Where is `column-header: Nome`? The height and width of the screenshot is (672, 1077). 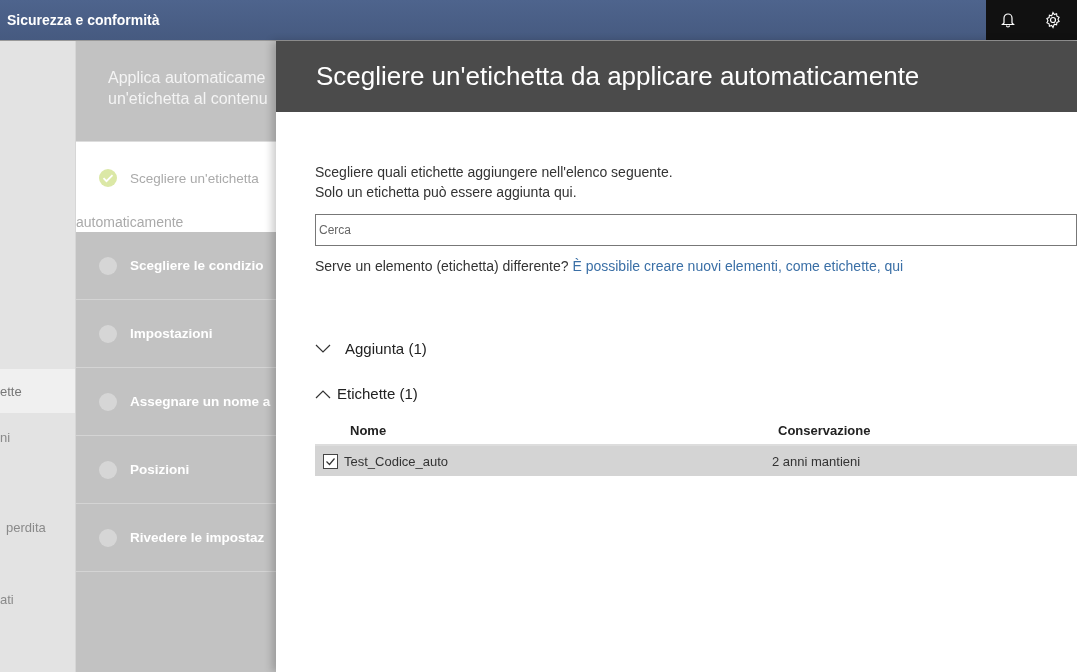
column-header: Nome is located at coordinates (369, 430).